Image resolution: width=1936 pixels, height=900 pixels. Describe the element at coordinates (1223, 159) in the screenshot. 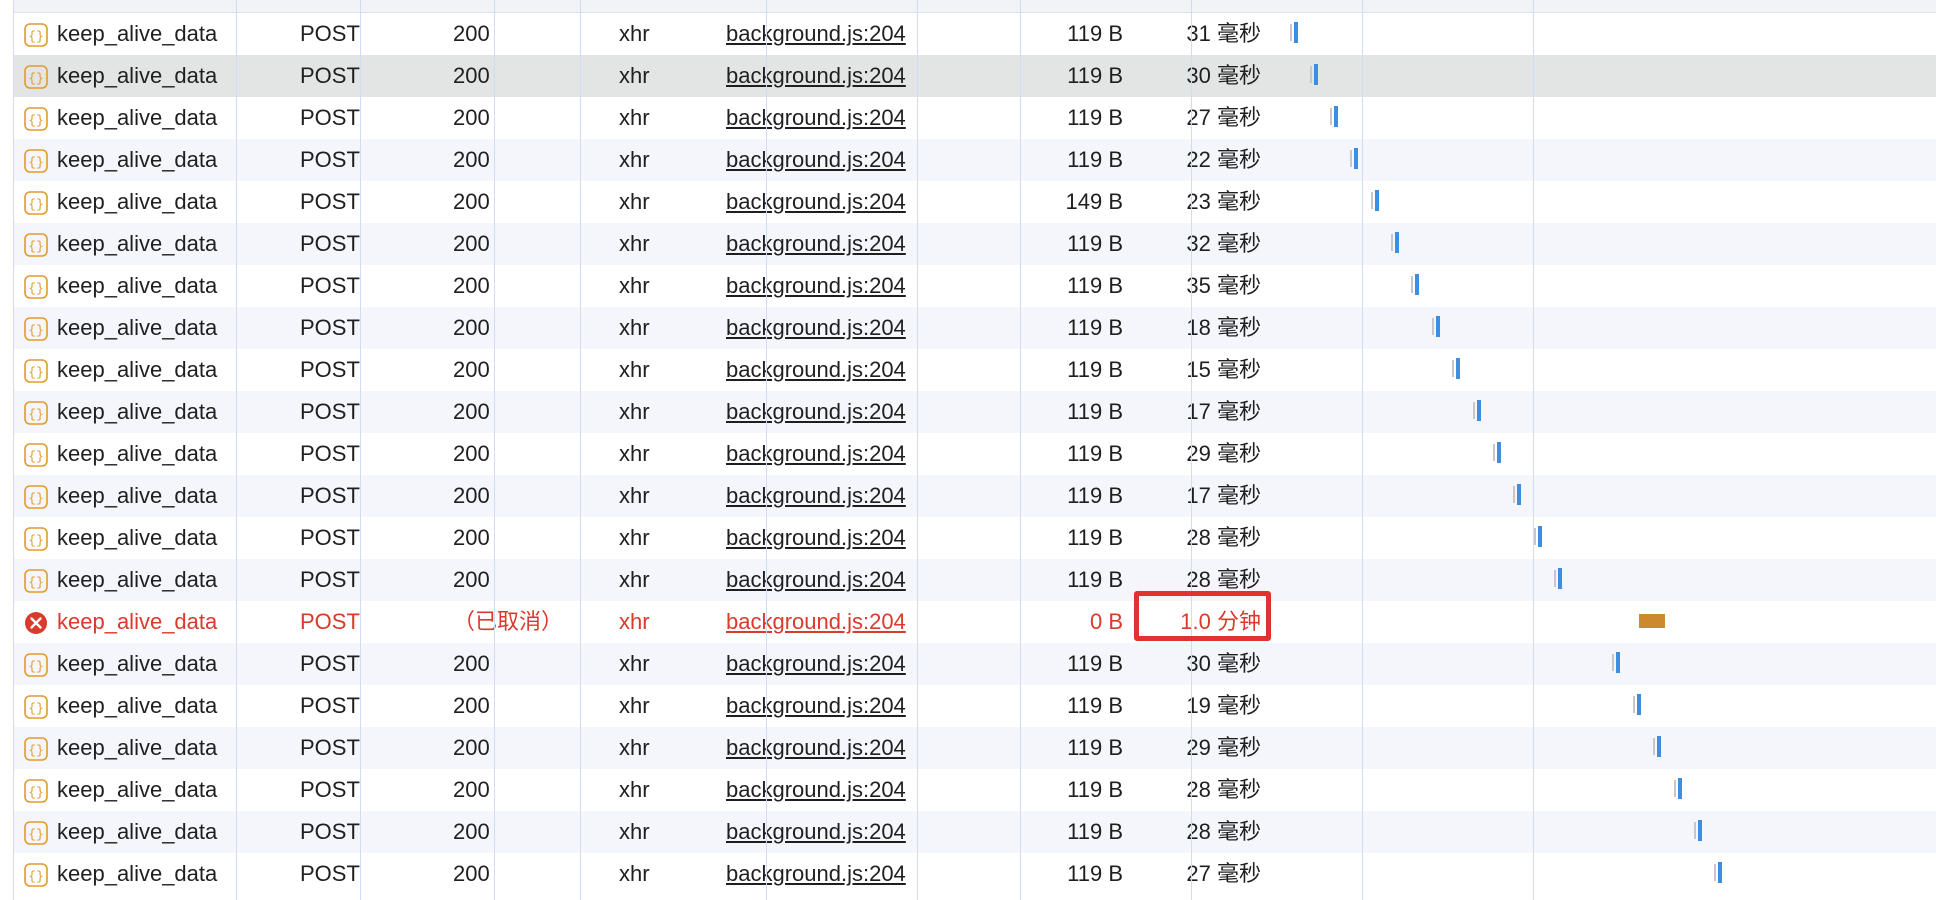

I see `request-time: 22 毫秒` at that location.